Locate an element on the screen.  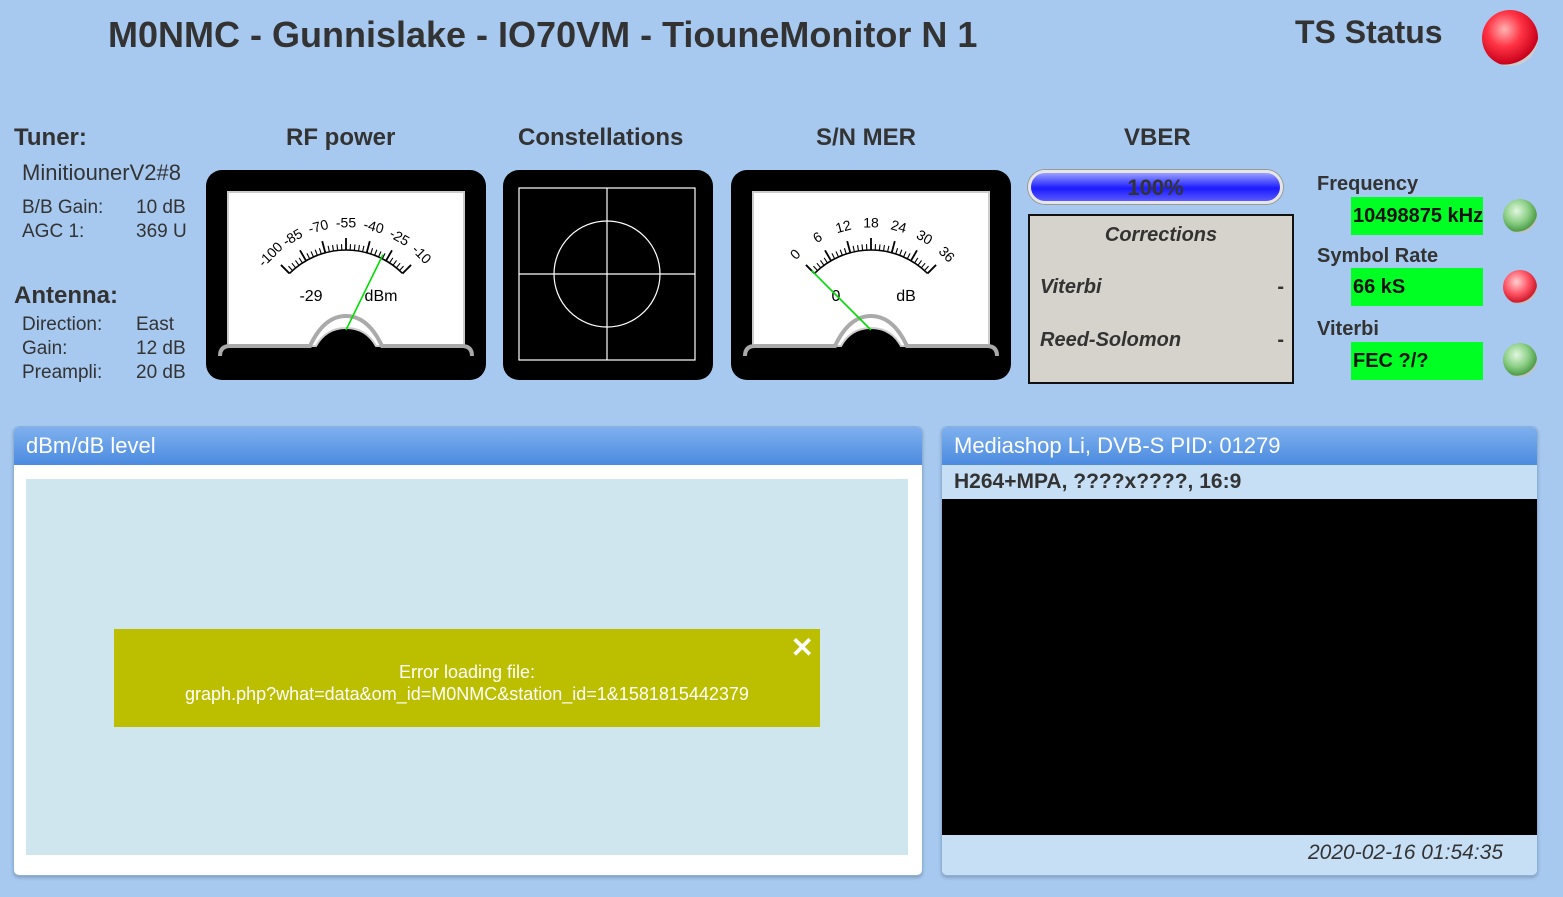
agc-label: AGC 1: is located at coordinates (53, 231).